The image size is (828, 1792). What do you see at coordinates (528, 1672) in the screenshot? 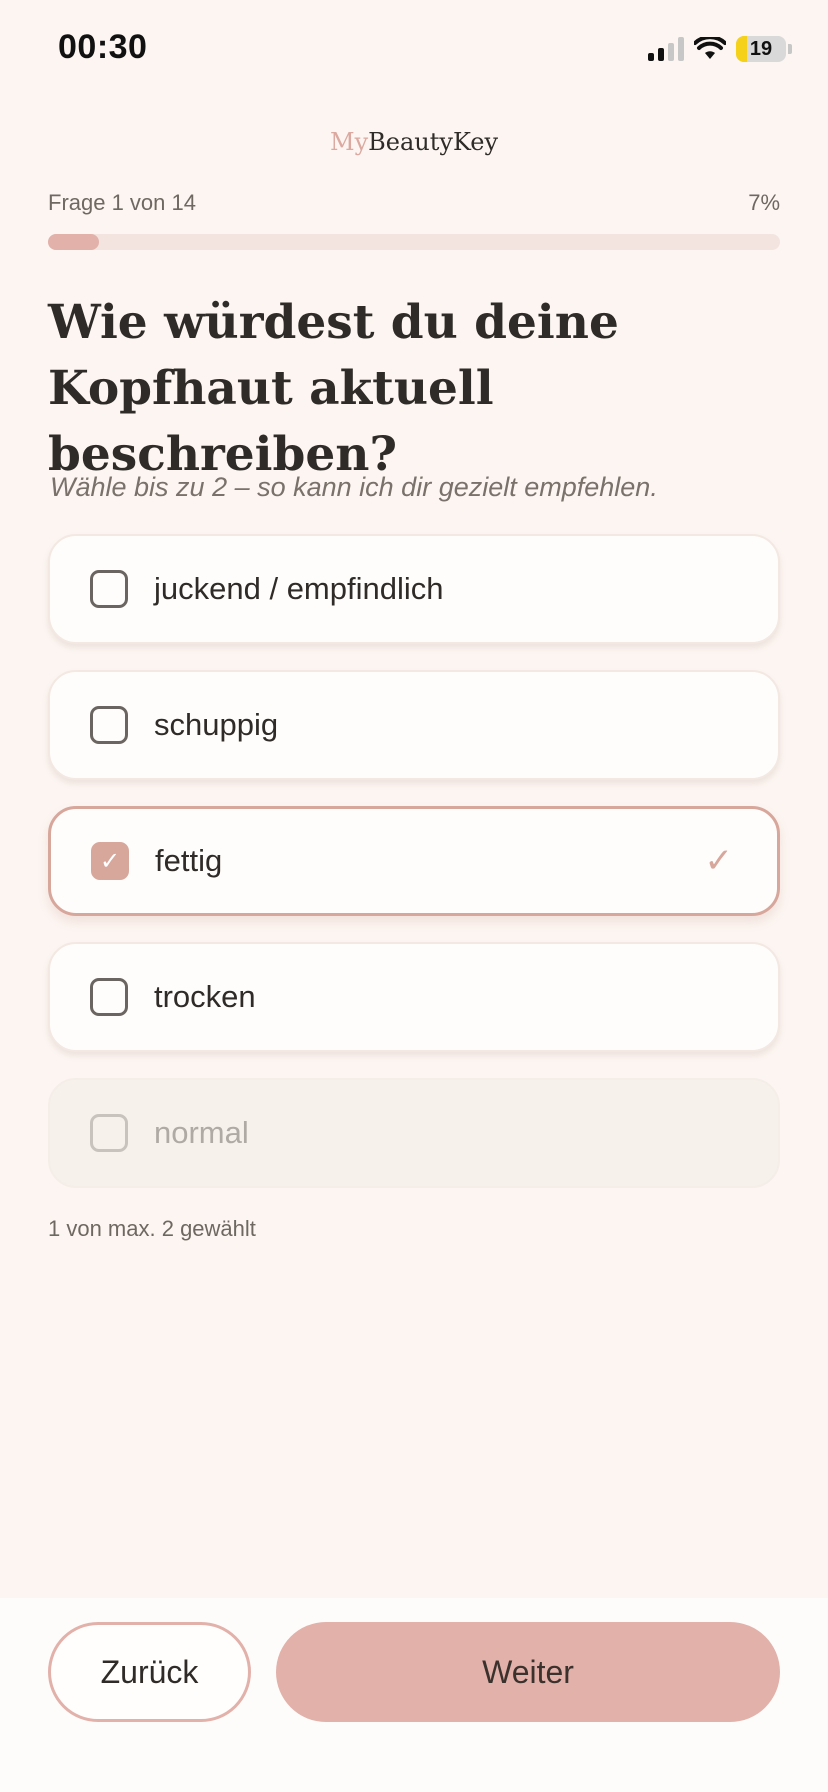
I see `next-button: Weiter` at bounding box center [528, 1672].